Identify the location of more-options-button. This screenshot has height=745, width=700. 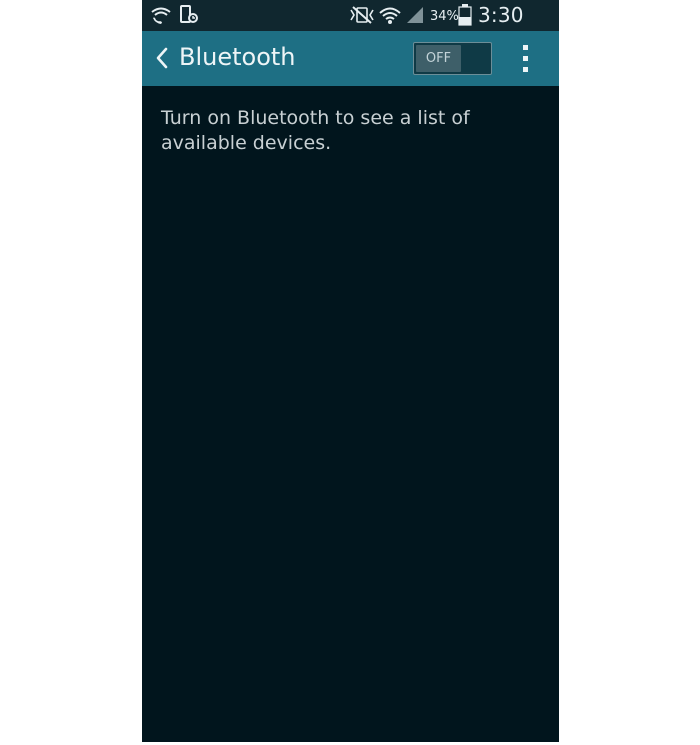
(526, 59).